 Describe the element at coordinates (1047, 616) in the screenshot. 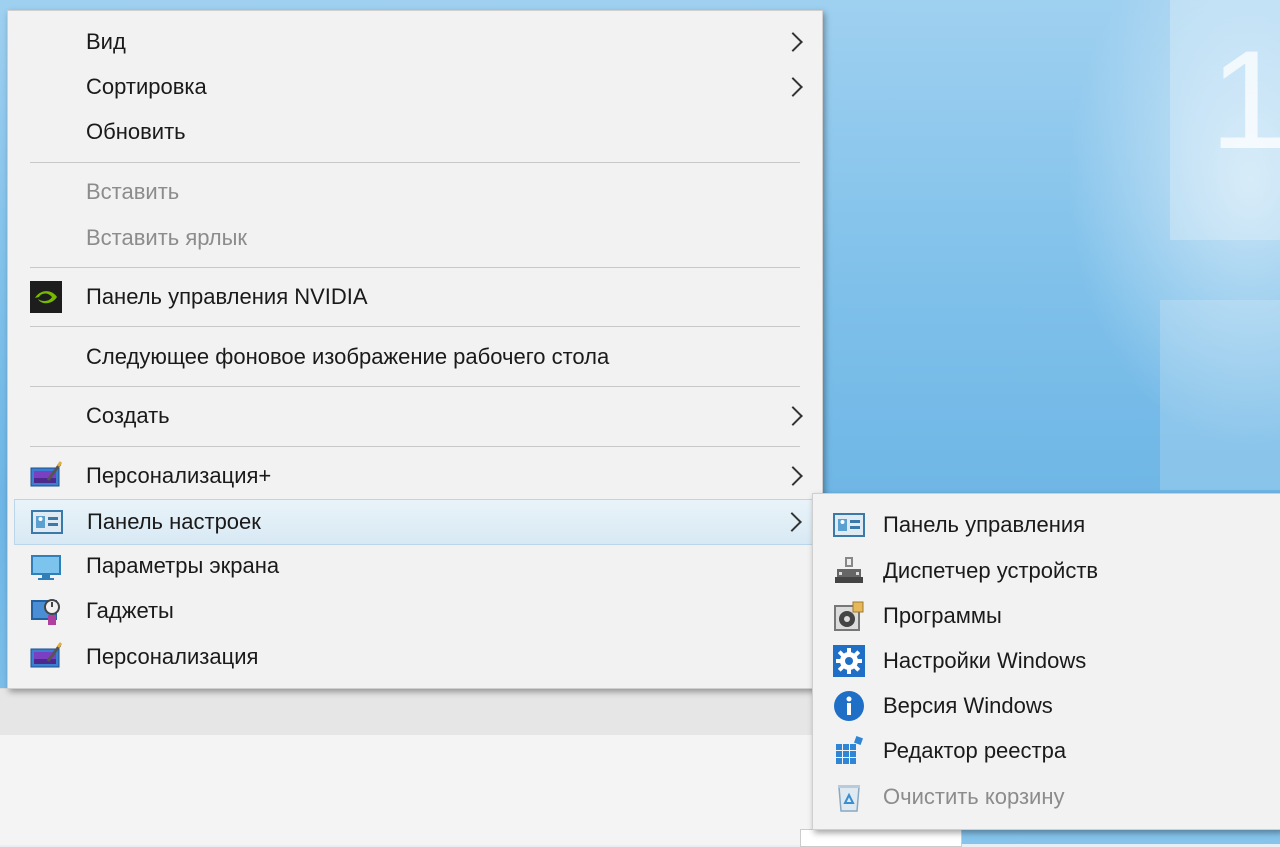

I see `submenu-item-programs: Программы` at that location.